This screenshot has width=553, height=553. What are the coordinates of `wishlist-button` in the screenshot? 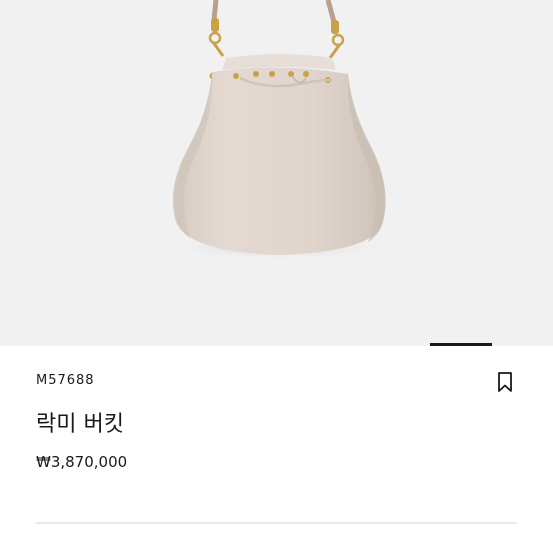 It's located at (505, 382).